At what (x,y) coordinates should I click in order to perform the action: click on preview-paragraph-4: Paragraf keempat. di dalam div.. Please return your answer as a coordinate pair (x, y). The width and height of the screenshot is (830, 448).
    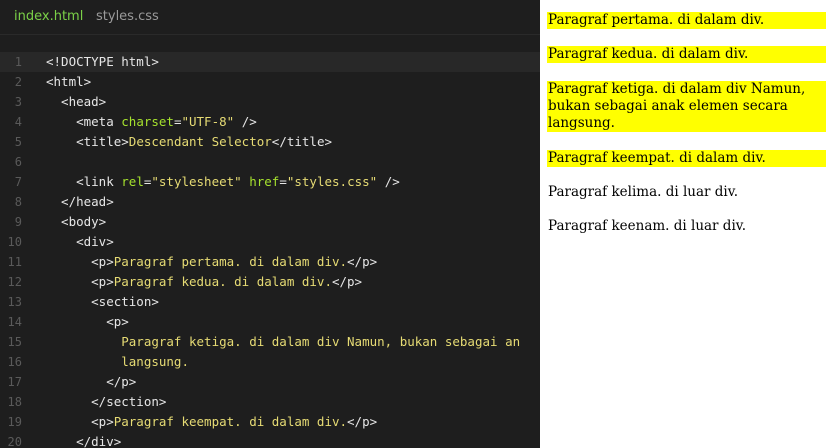
    Looking at the image, I should click on (686, 158).